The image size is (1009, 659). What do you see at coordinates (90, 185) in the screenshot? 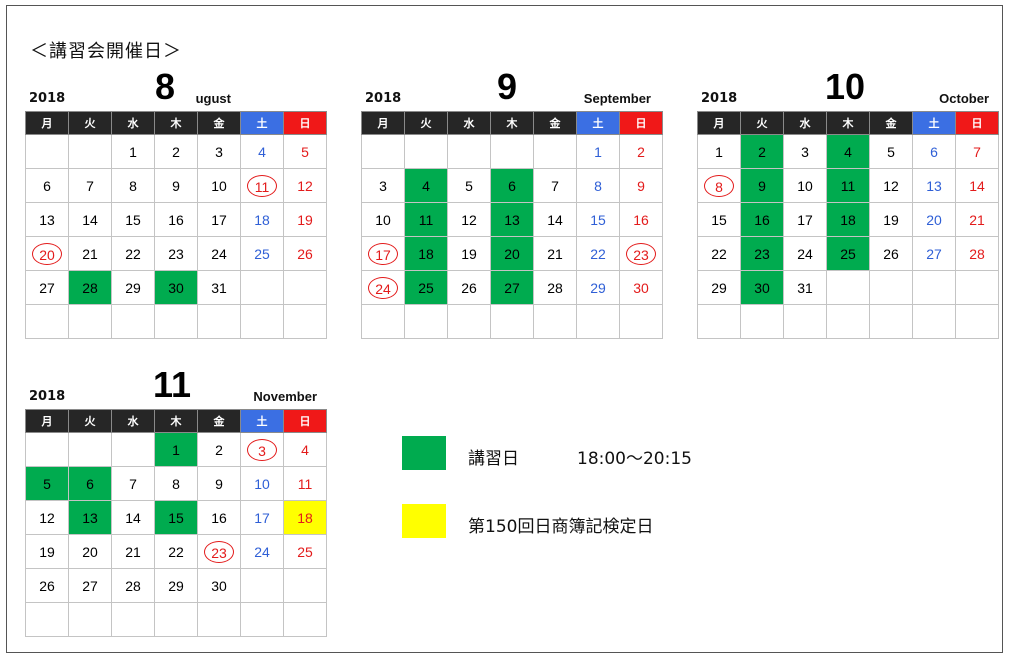
I see `day-number: 7` at bounding box center [90, 185].